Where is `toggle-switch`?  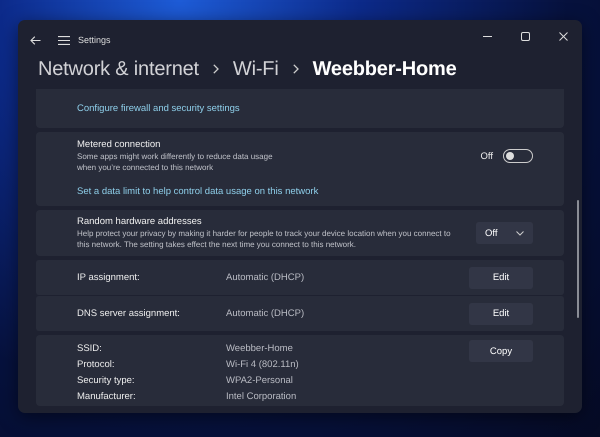
toggle-switch is located at coordinates (518, 156).